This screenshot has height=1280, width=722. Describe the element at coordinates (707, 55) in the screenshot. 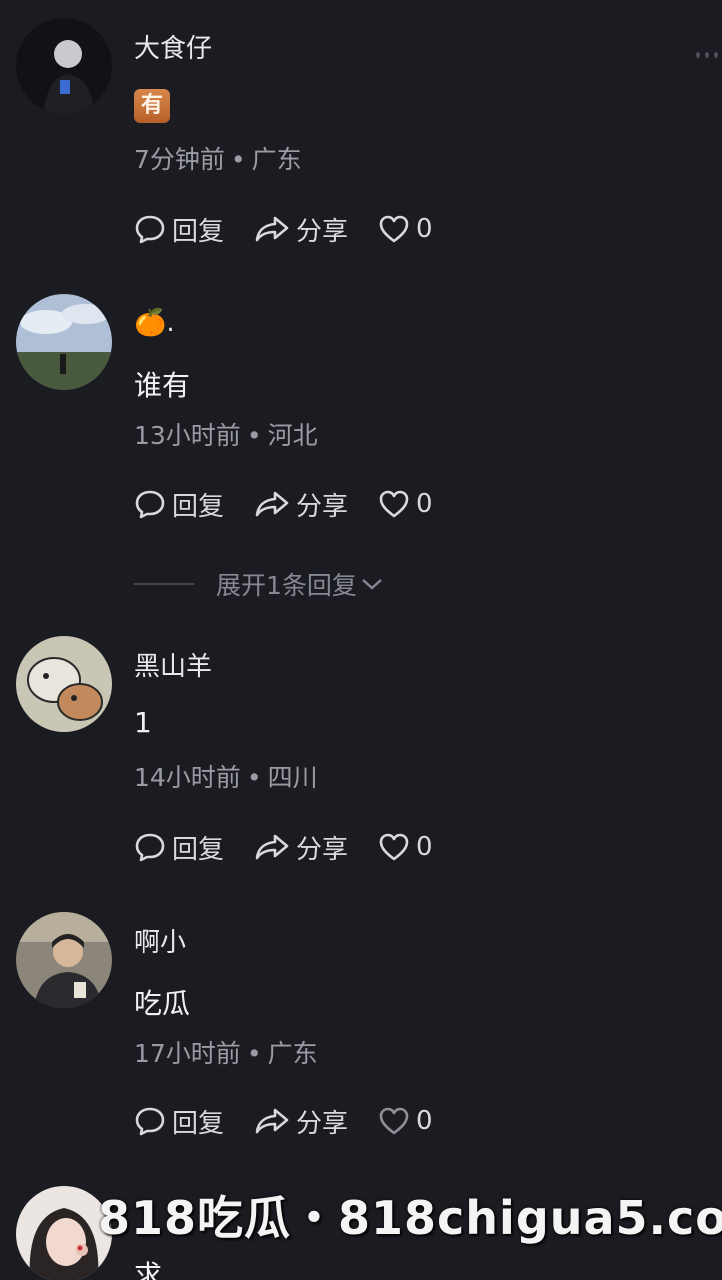

I see `more-options-icon` at that location.